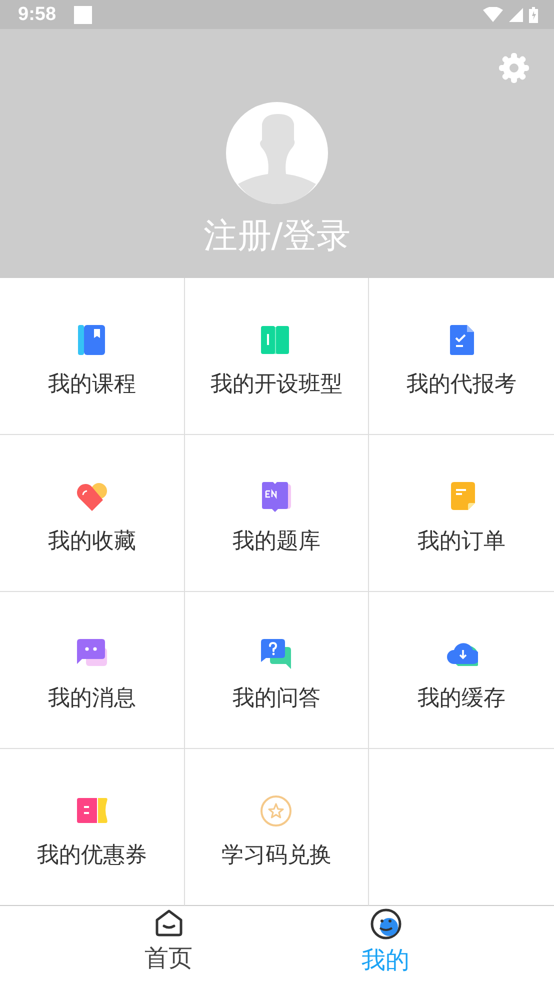 The width and height of the screenshot is (554, 984). I want to click on wifi-icon, so click(493, 14).